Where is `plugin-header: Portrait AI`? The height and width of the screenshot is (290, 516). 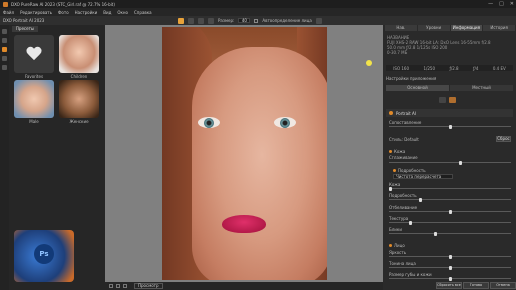 plugin-header: Portrait AI is located at coordinates (449, 113).